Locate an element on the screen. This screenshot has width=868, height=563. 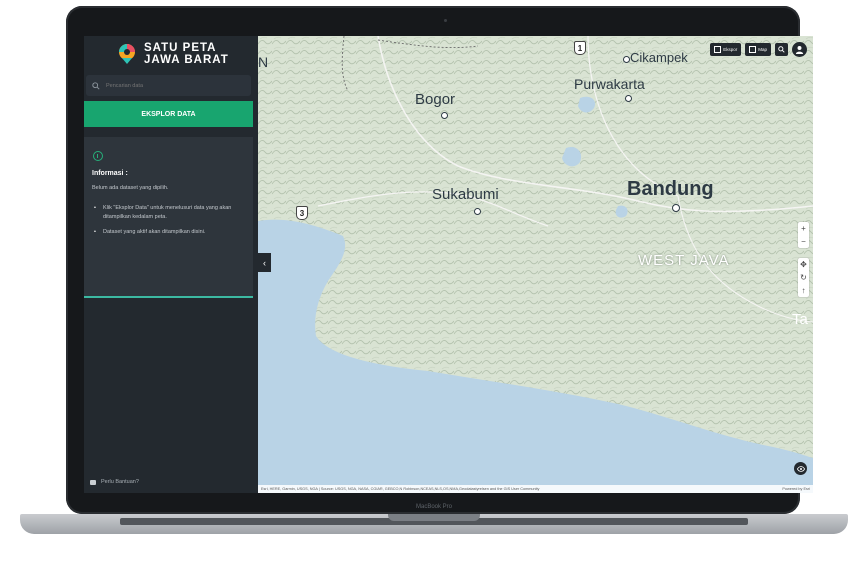
zoom-control: + − is located at coordinates (803, 235).